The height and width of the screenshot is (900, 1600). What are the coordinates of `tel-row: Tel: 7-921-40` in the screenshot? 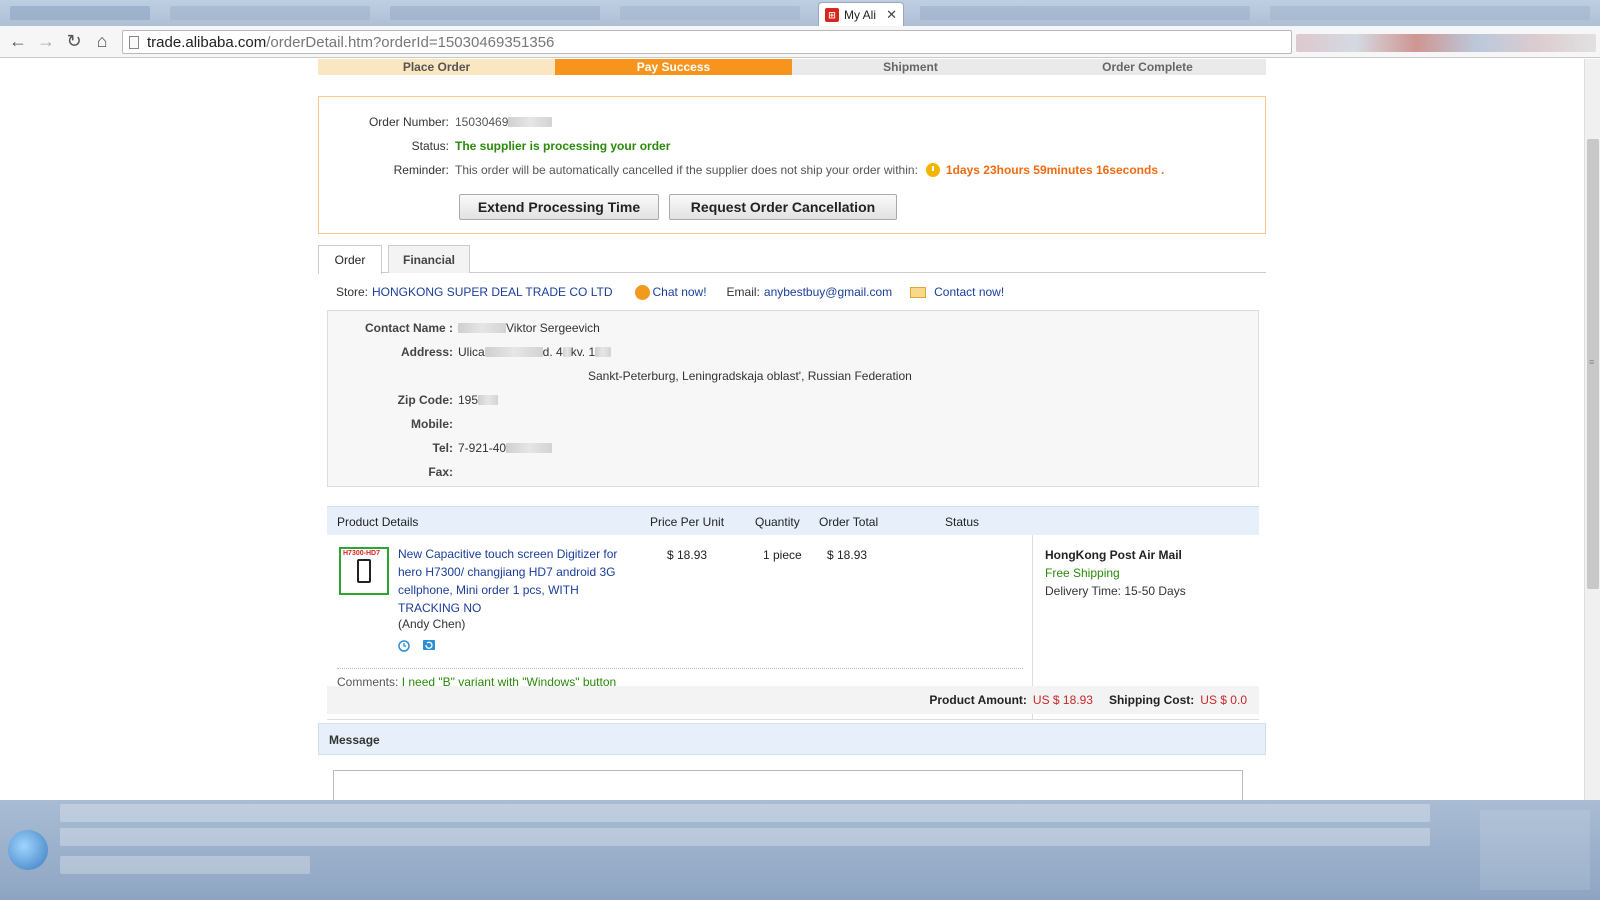 It's located at (440, 448).